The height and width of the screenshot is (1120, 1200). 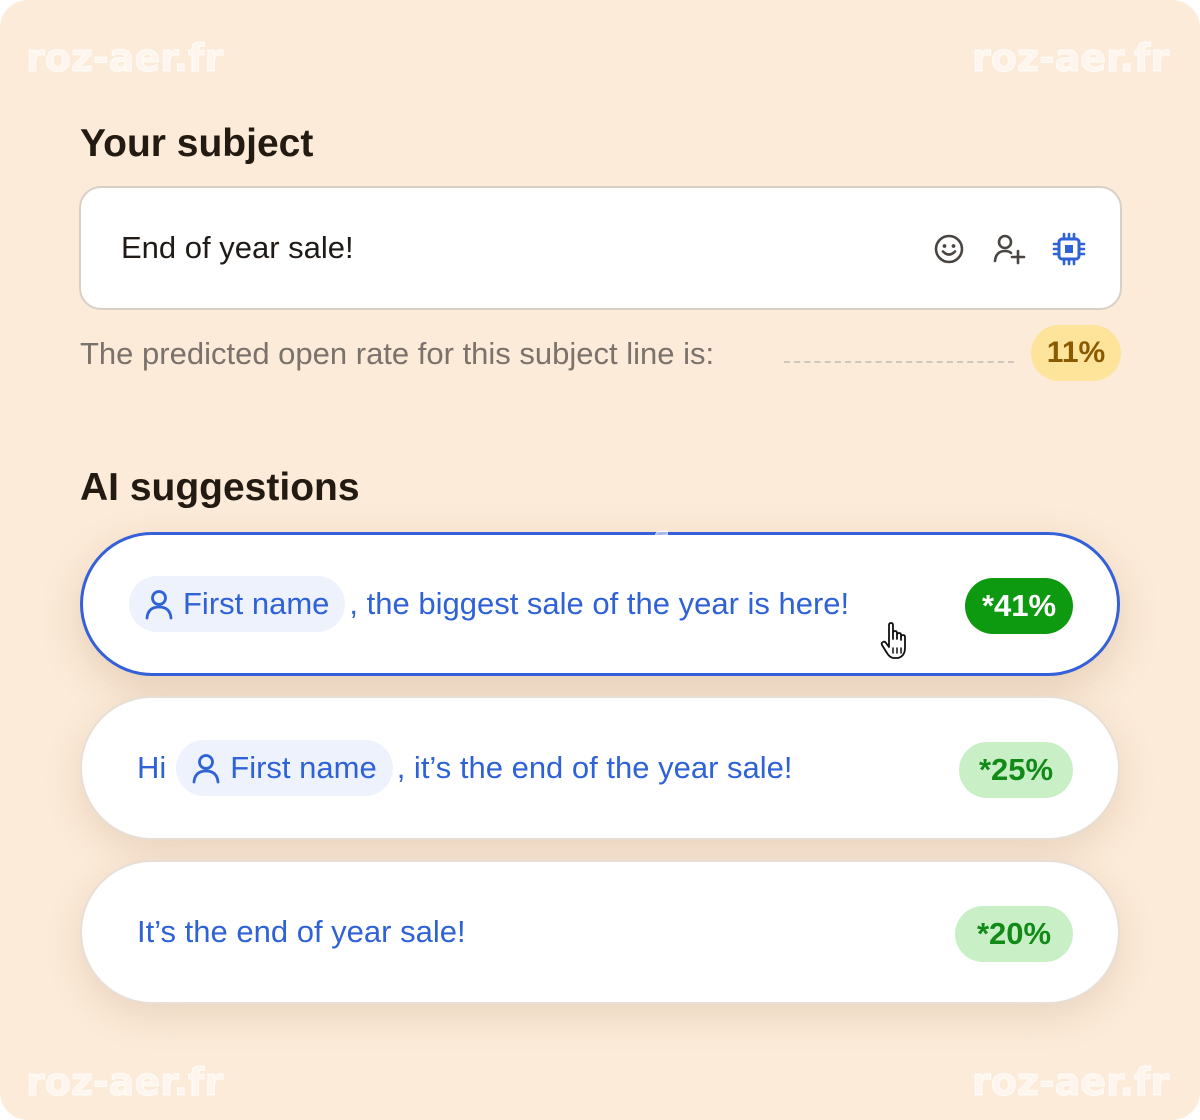 What do you see at coordinates (1069, 249) in the screenshot?
I see `ai-chip-icon` at bounding box center [1069, 249].